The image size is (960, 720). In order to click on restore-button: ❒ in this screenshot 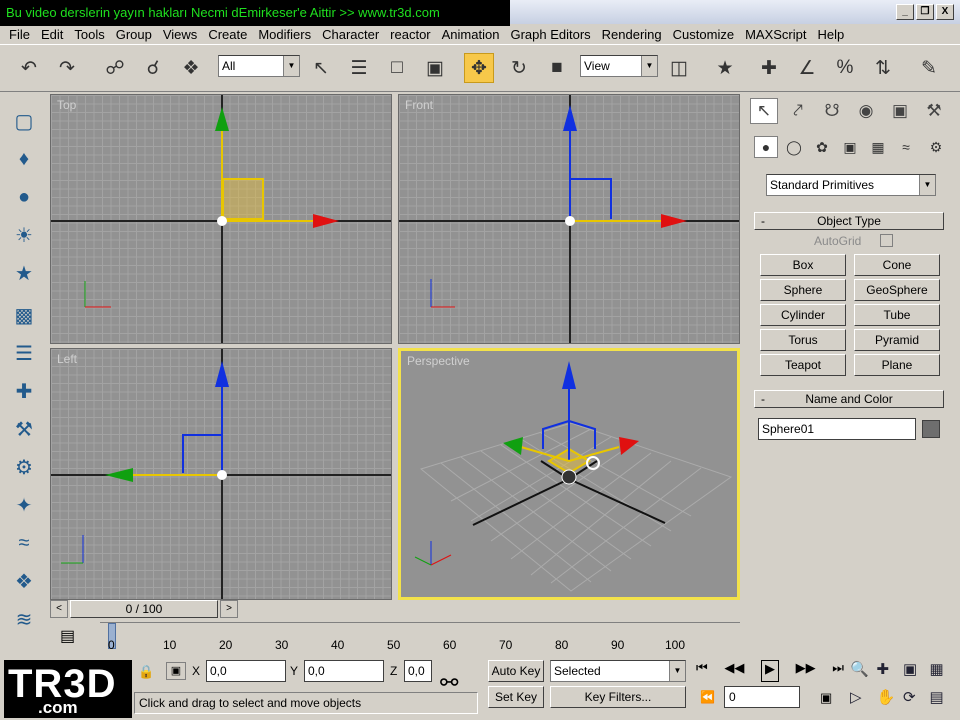, I will do `click(925, 12)`.